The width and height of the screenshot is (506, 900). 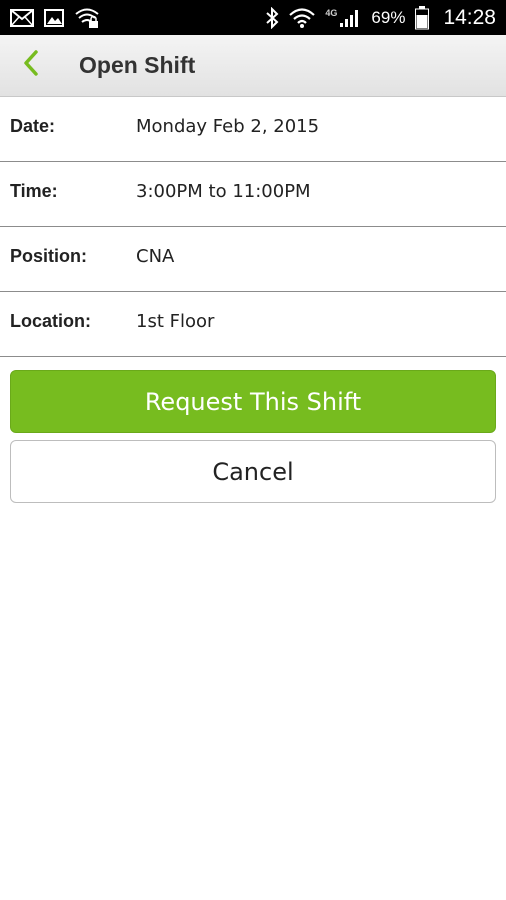 I want to click on position-value: CNA, so click(x=155, y=256).